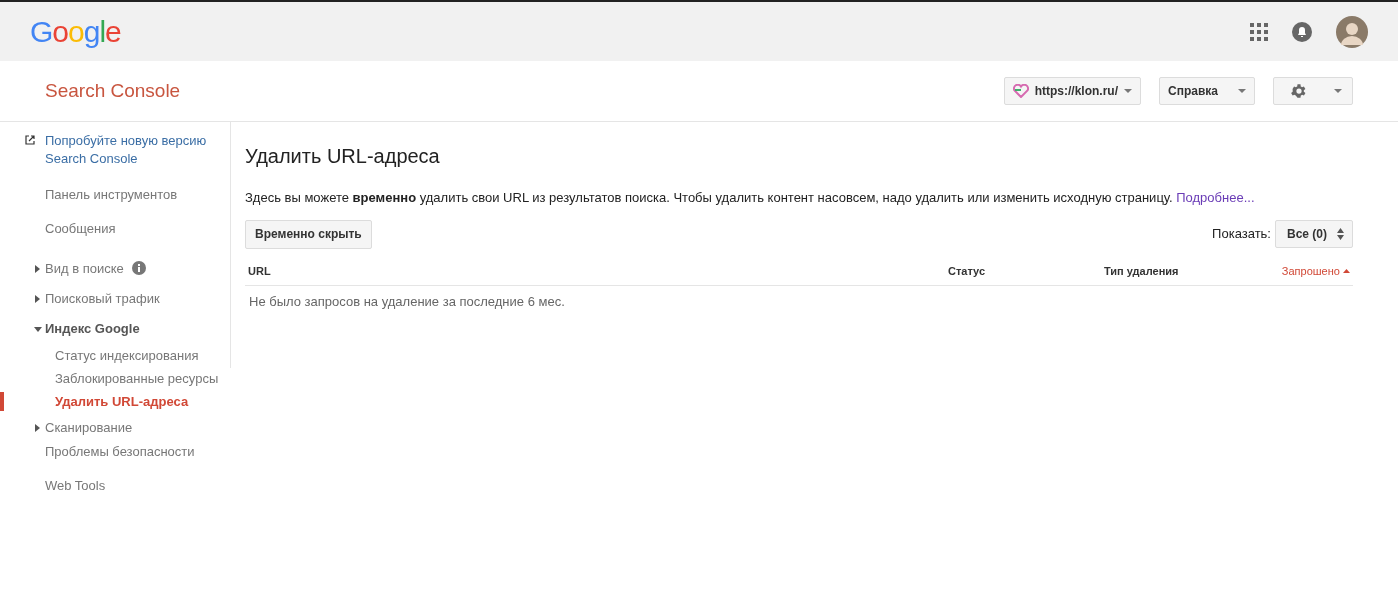  Describe the element at coordinates (70, 329) in the screenshot. I see `sidebar-group: Индекс Google` at that location.